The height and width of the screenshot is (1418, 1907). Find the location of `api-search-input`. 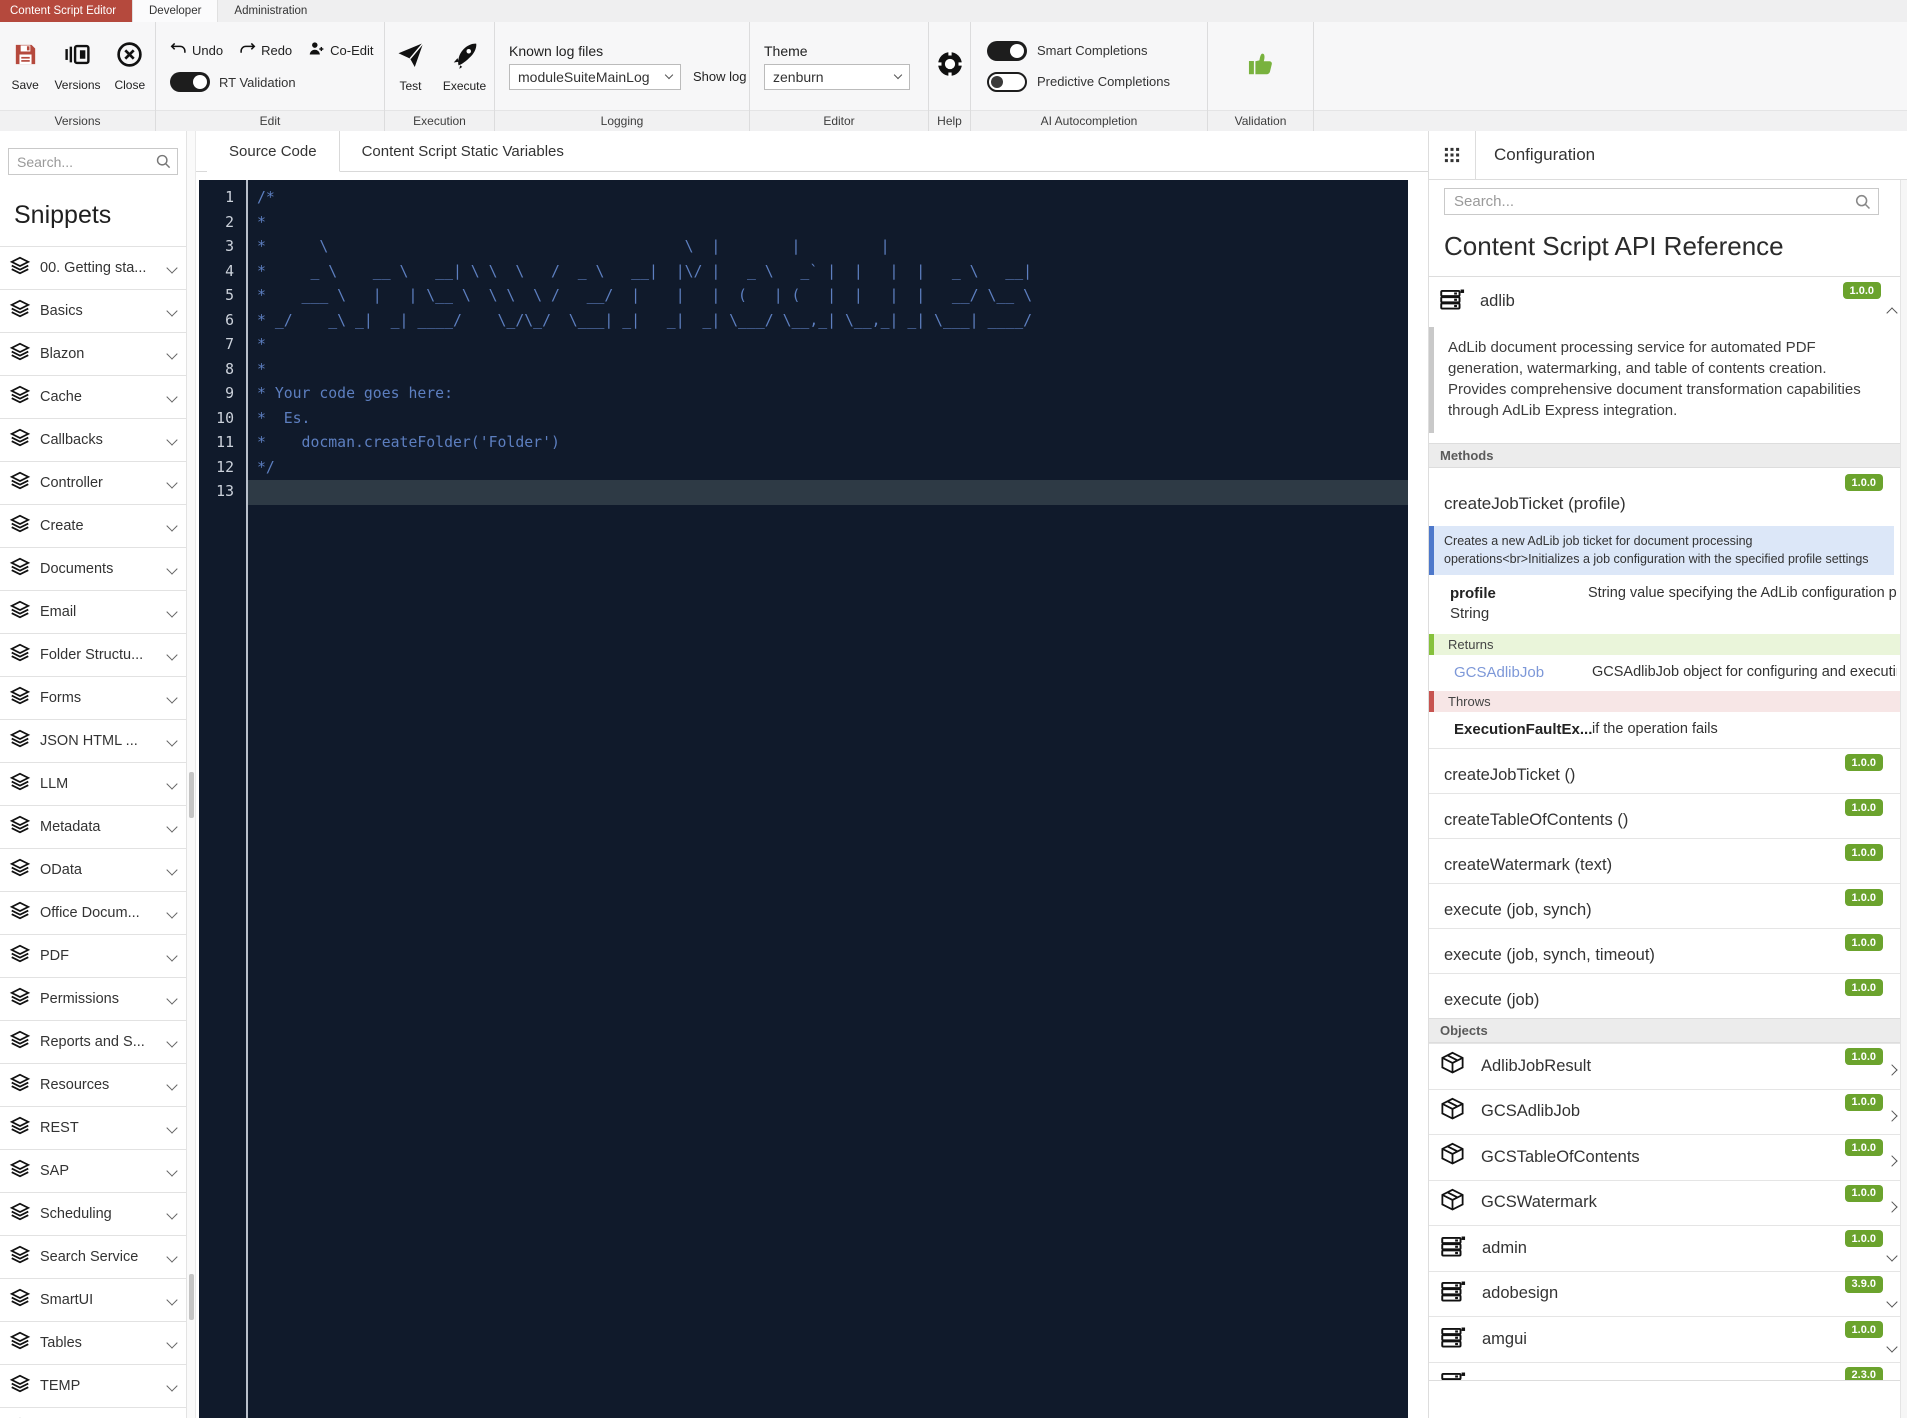

api-search-input is located at coordinates (1661, 201).